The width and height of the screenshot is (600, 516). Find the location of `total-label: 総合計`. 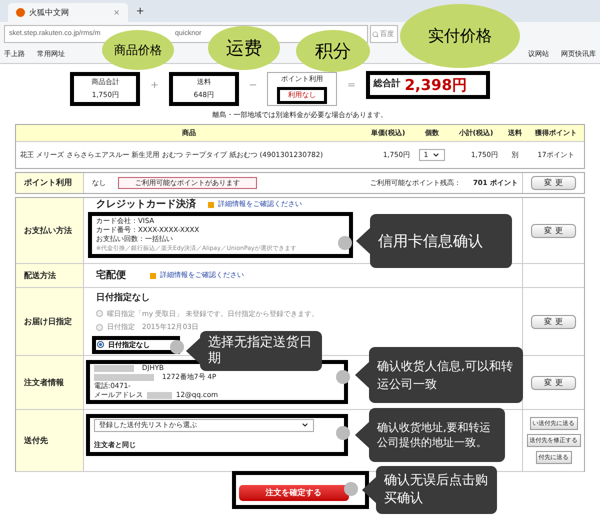

total-label: 総合計 is located at coordinates (387, 85).